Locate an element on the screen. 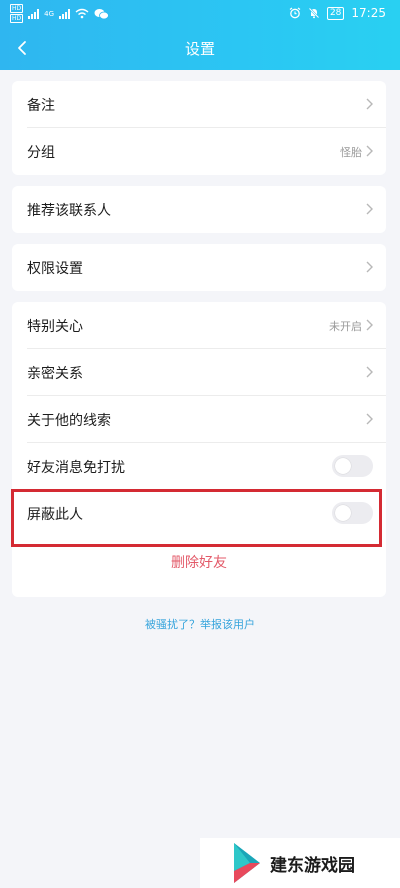 The height and width of the screenshot is (888, 400). delete-friend-button: 删除好友 is located at coordinates (199, 562).